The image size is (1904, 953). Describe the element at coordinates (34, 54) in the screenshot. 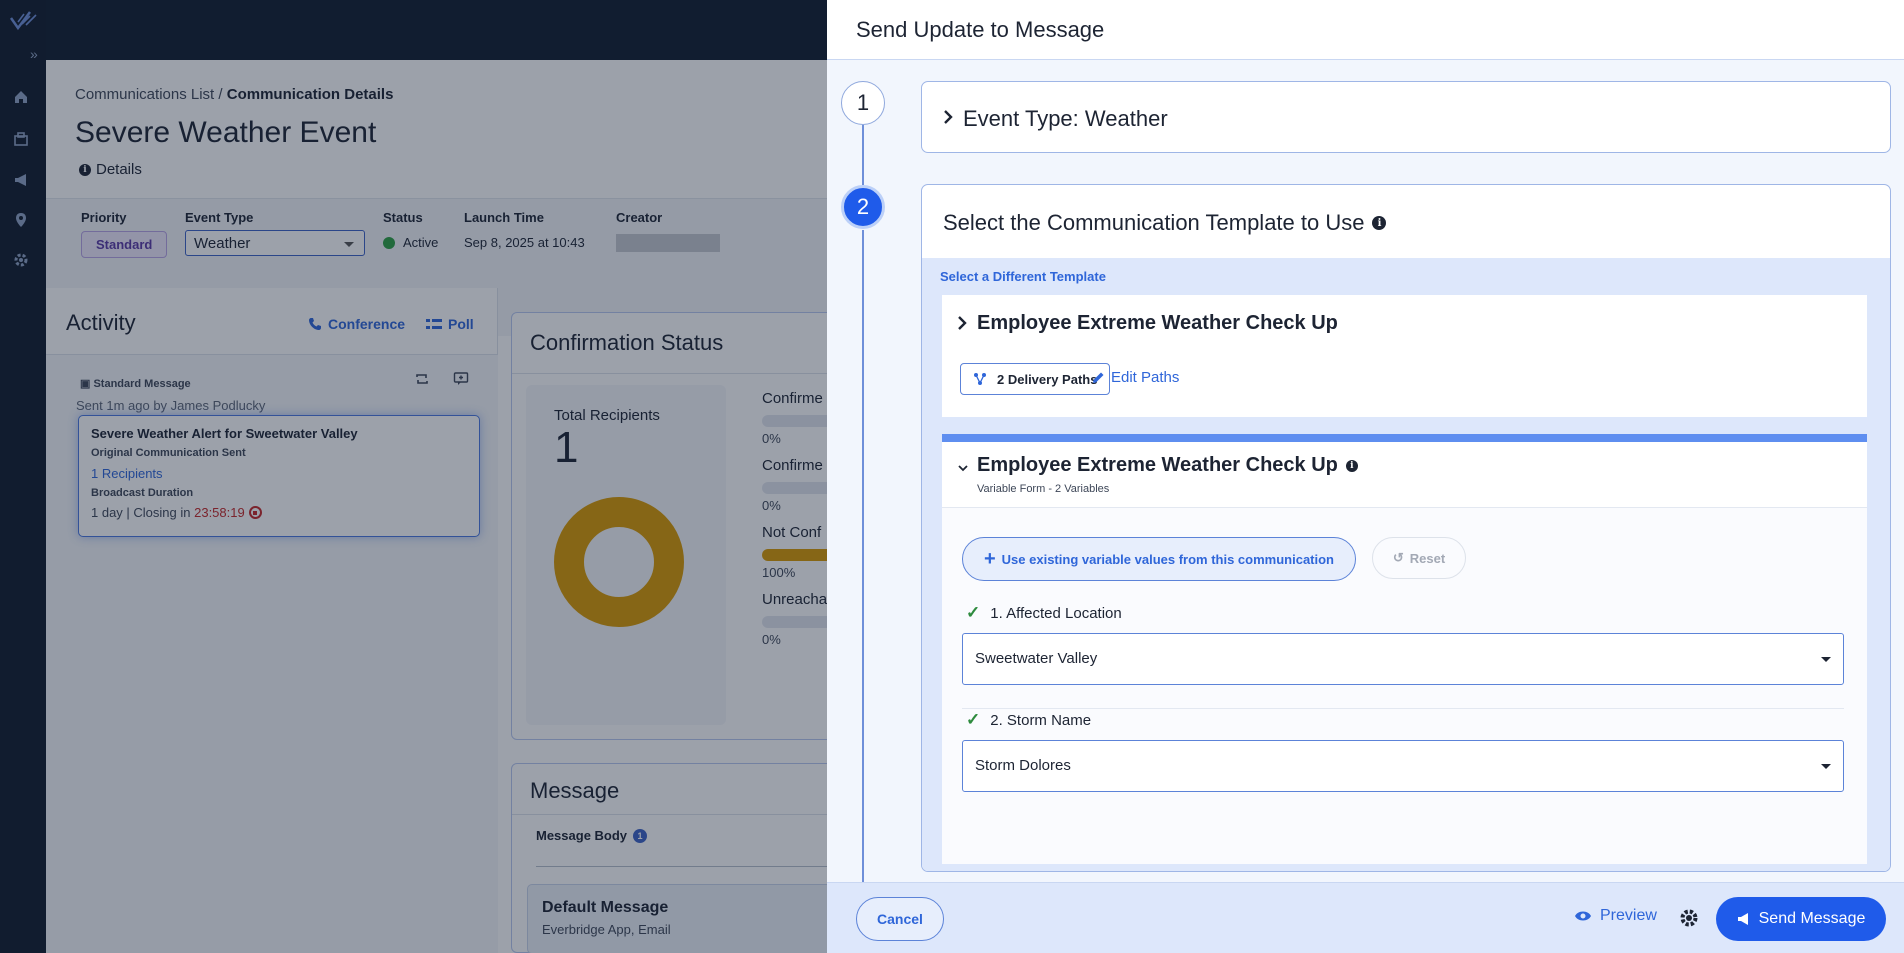

I see `expand-nav-icon: »` at that location.